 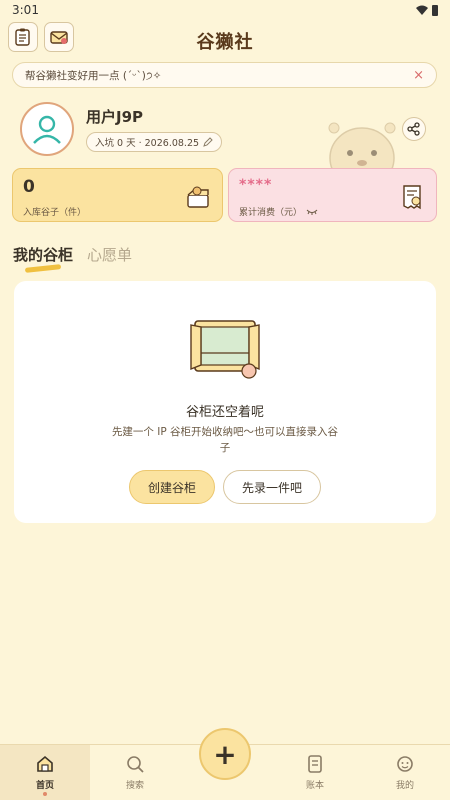 I want to click on add-item-button: 先录一件吧, so click(x=272, y=487).